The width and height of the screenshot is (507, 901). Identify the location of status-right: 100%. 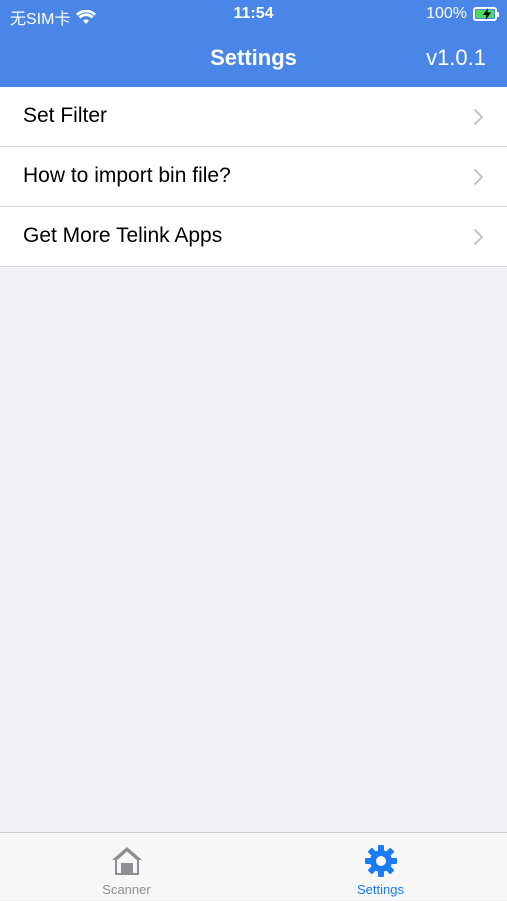
(462, 14).